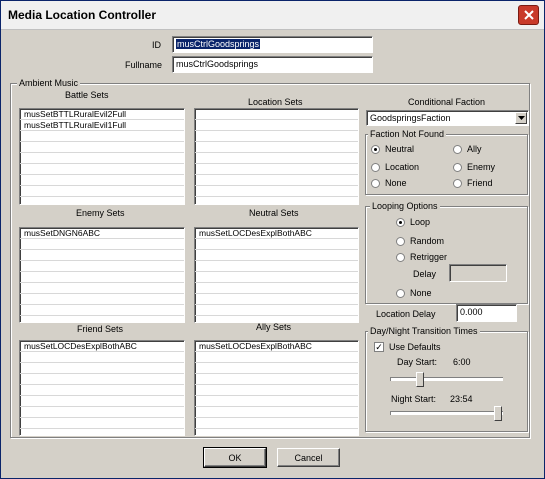  I want to click on day-night-label: Day/Night Transition Times, so click(424, 331).